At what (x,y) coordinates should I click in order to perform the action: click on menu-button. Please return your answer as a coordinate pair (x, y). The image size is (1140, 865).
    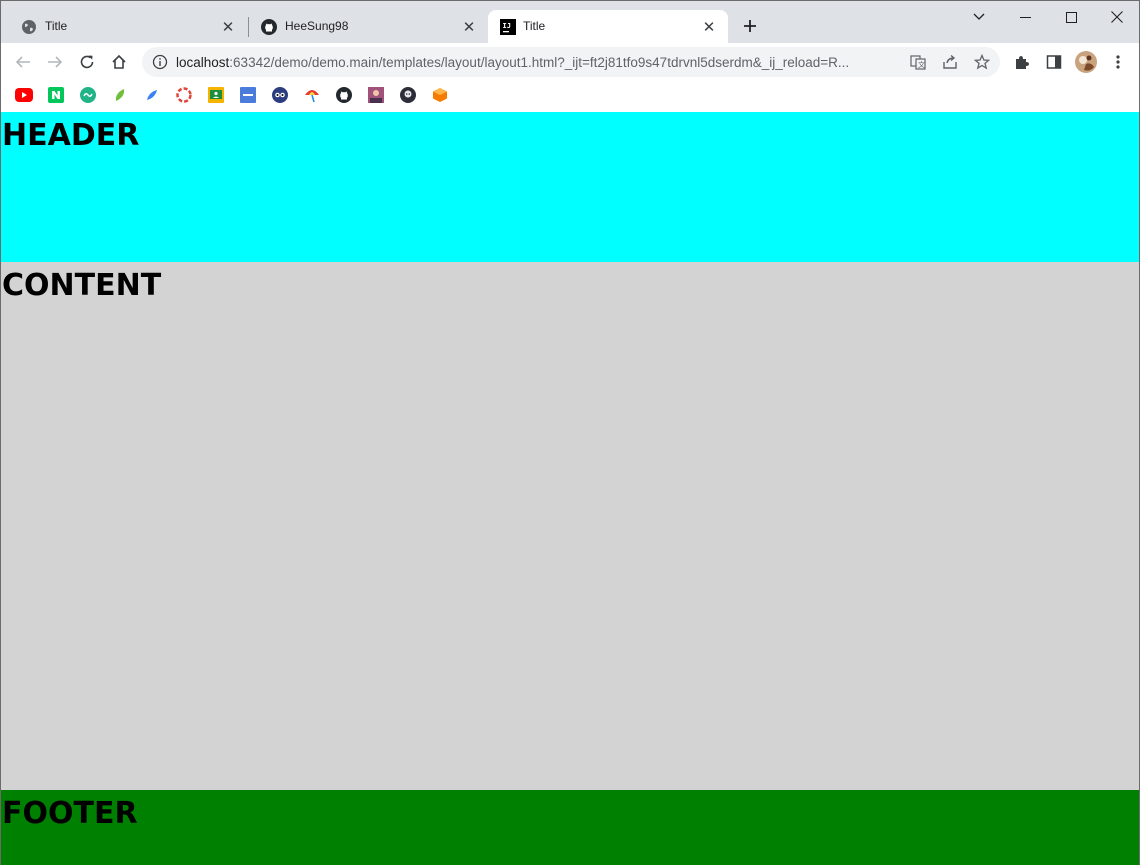
    Looking at the image, I should click on (1118, 62).